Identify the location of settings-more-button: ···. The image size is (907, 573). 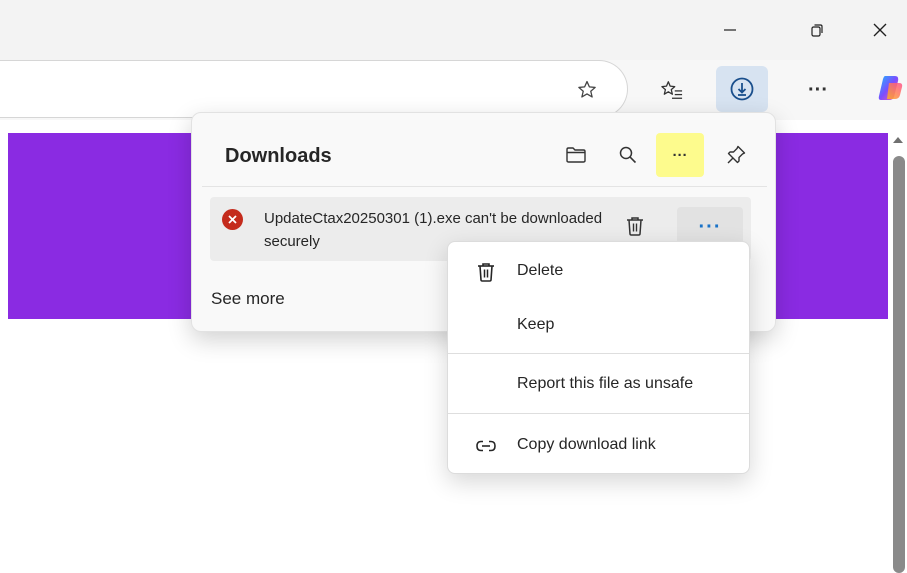
(818, 90).